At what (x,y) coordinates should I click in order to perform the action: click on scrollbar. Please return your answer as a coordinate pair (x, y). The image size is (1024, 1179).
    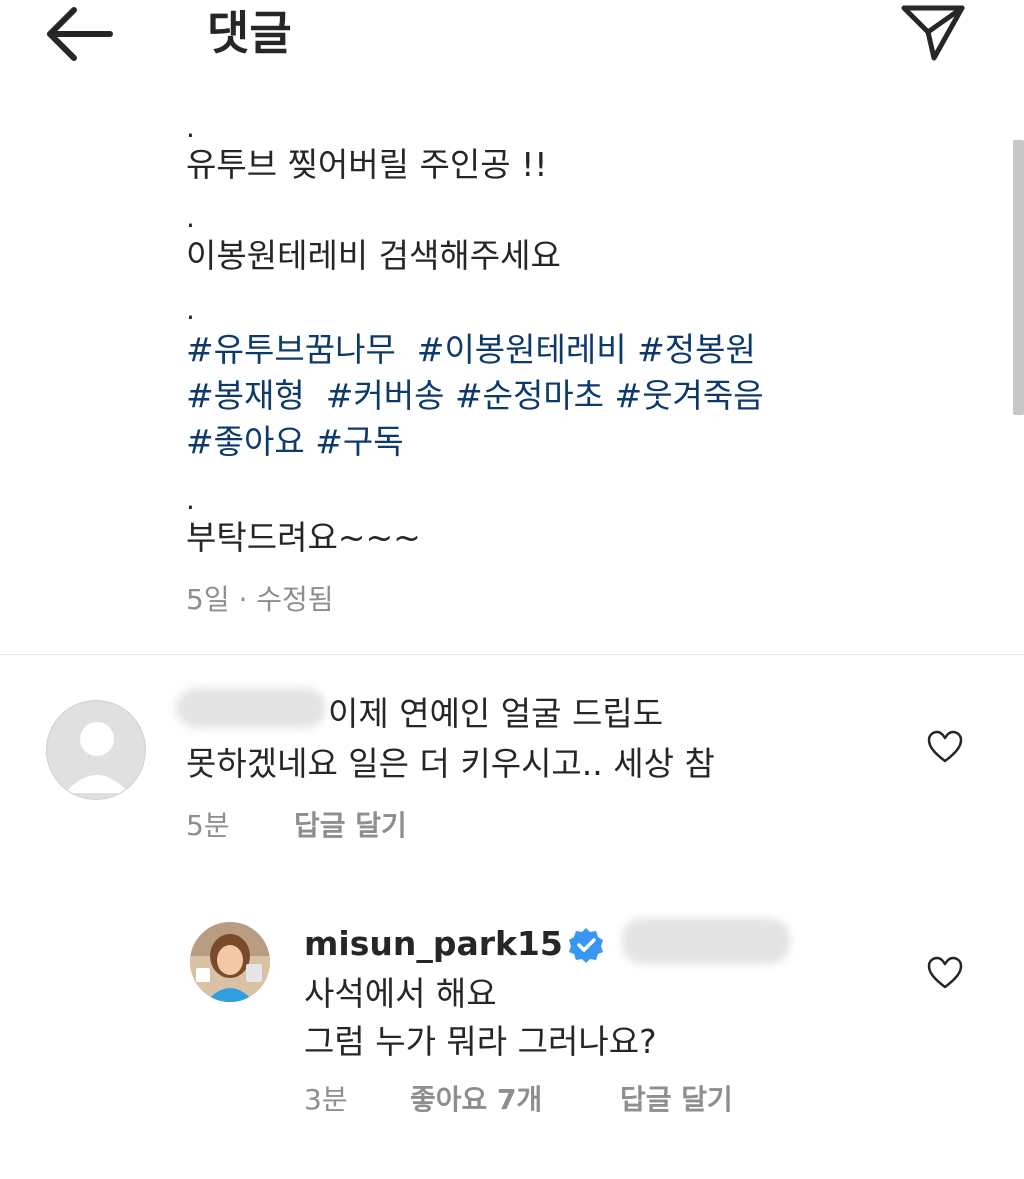
    Looking at the image, I should click on (1018, 277).